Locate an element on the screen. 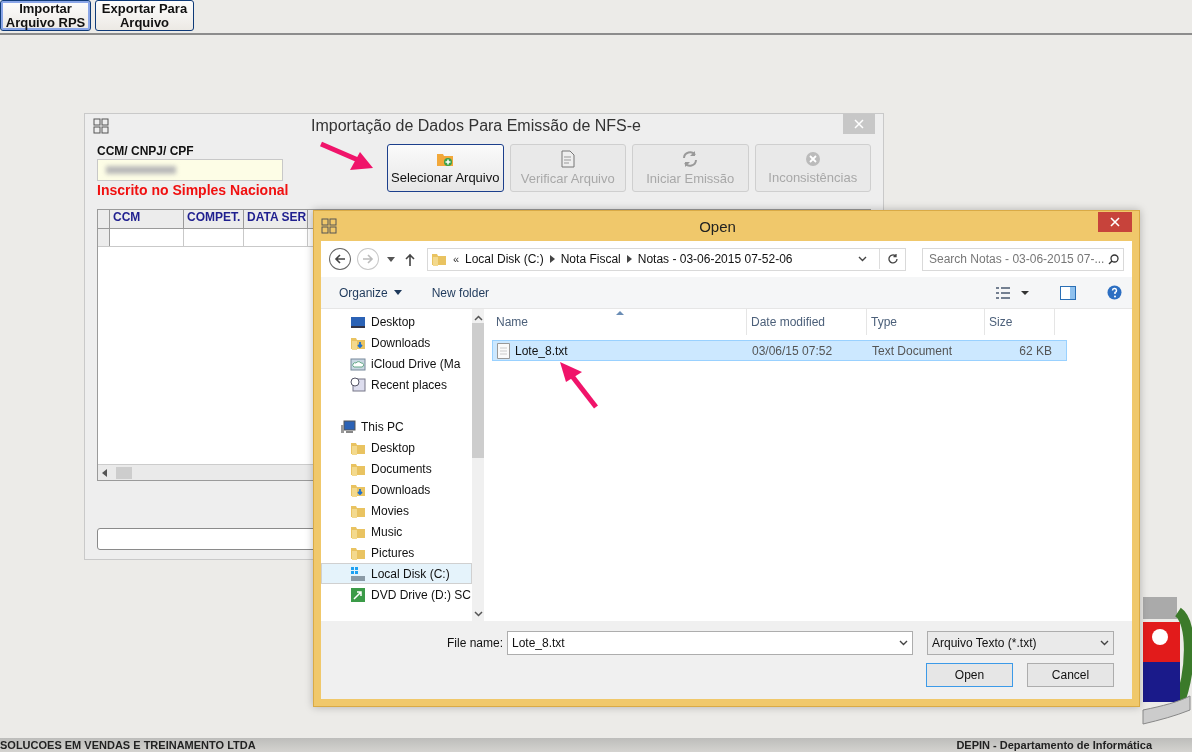  file-size: 62 KB is located at coordinates (1035, 350).